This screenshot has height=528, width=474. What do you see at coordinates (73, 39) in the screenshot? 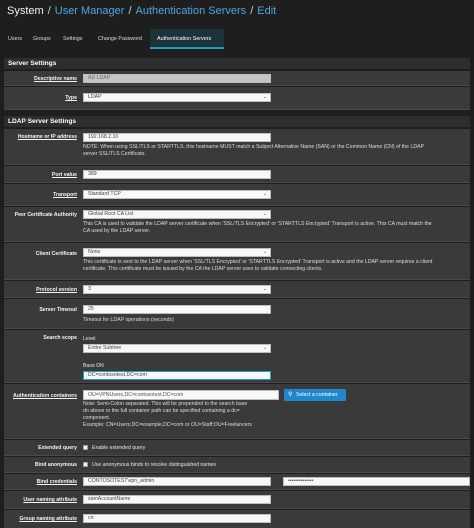
I see `tab-settings: Settings` at bounding box center [73, 39].